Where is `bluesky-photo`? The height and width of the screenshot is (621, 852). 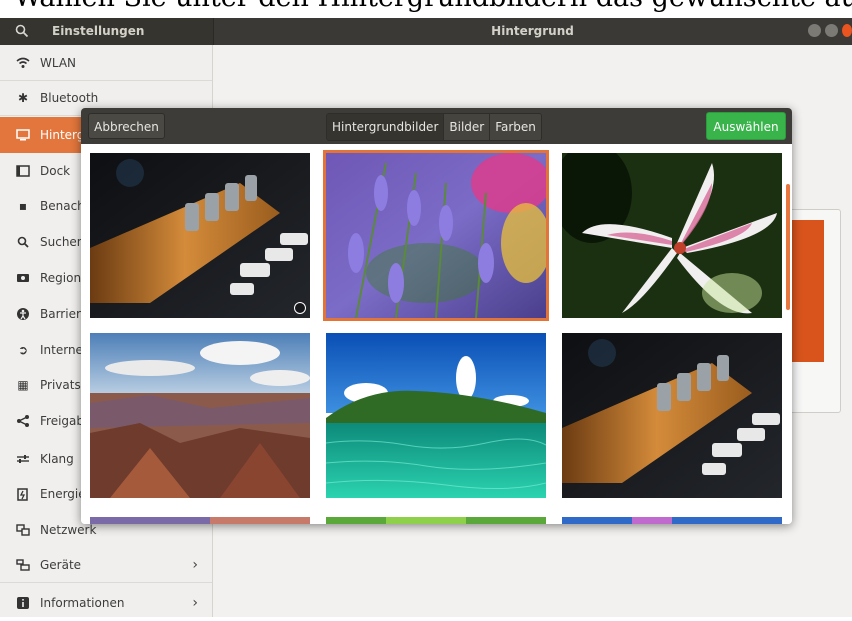 bluesky-photo is located at coordinates (672, 520).